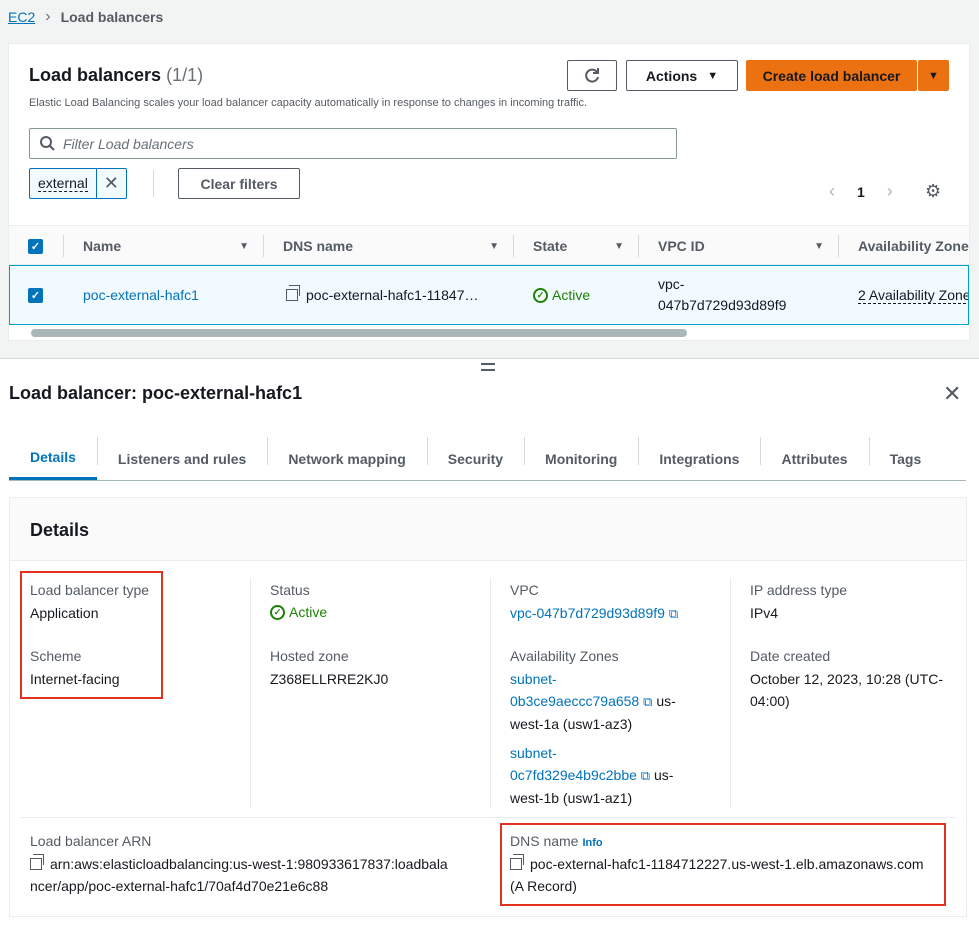 Image resolution: width=979 pixels, height=926 pixels. What do you see at coordinates (764, 613) in the screenshot?
I see `ip-type-value: IPv4` at bounding box center [764, 613].